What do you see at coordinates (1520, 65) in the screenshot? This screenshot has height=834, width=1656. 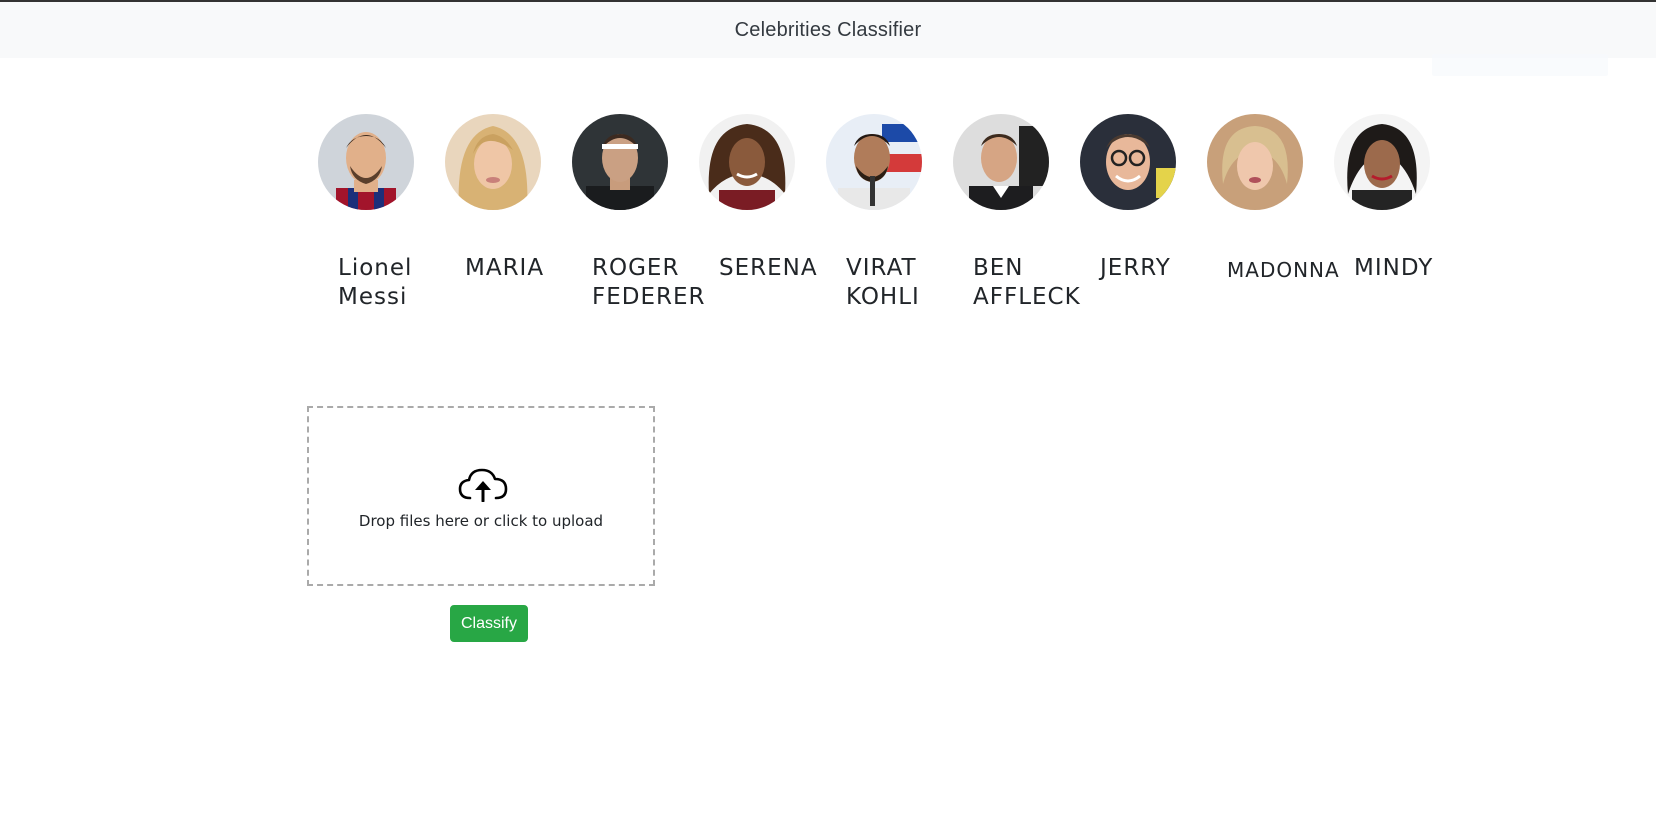 I see `ghost-toolbar` at bounding box center [1520, 65].